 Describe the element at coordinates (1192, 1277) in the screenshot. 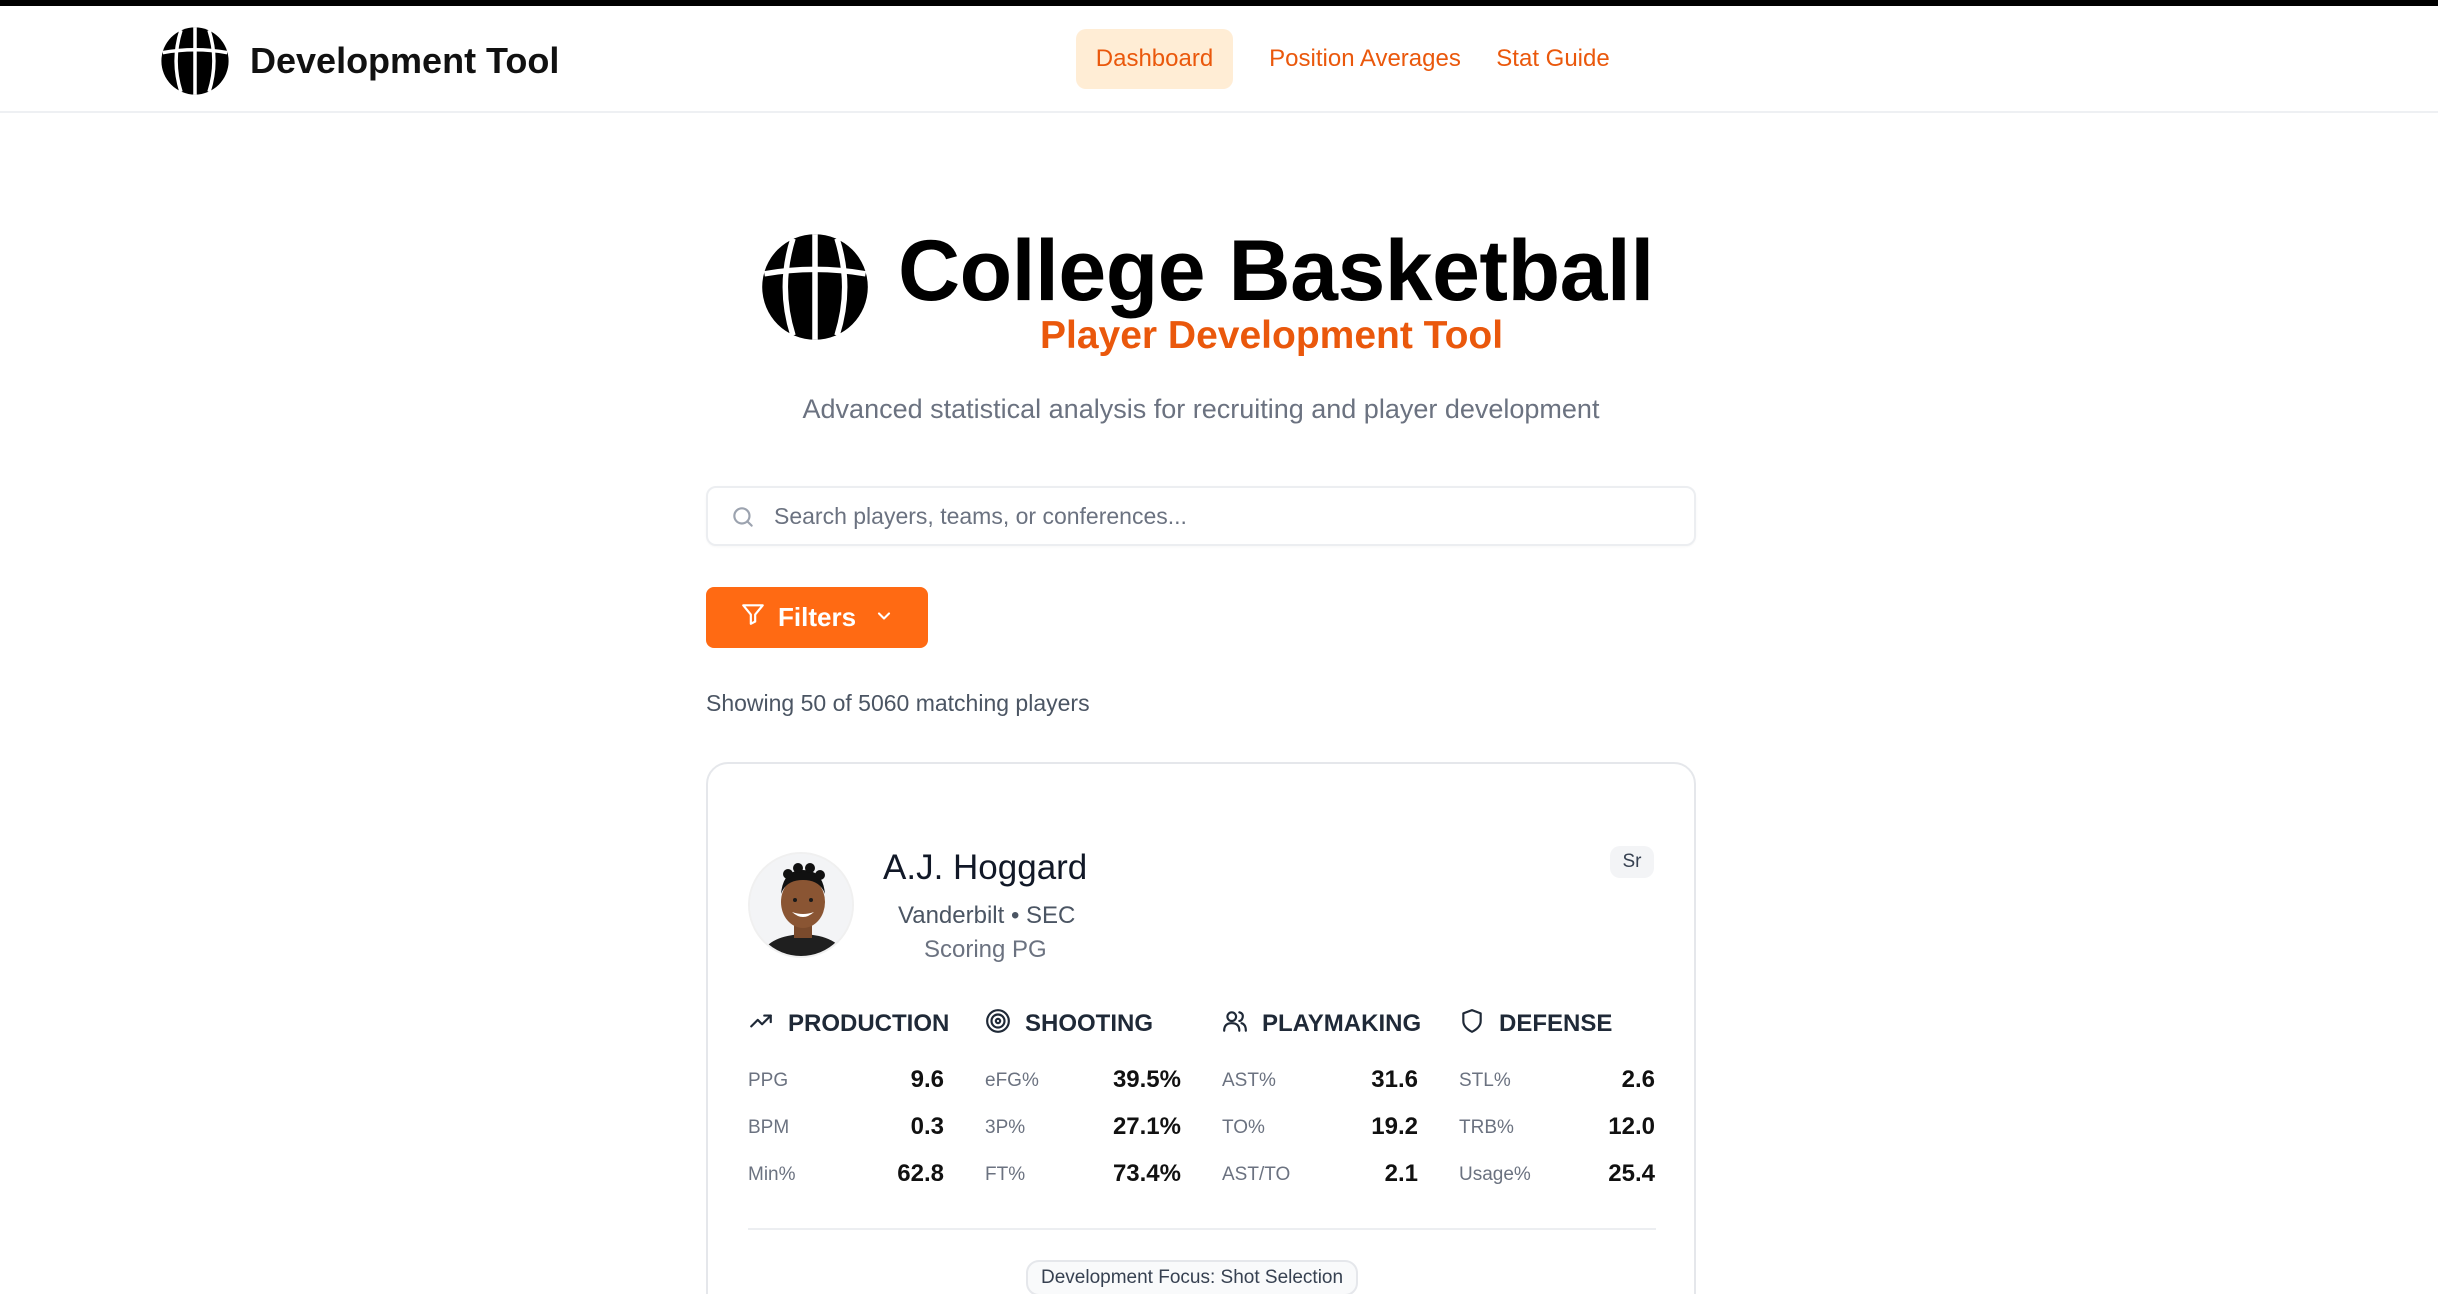

I see `development-focus-badge: Development Focus: Shot Selection` at that location.